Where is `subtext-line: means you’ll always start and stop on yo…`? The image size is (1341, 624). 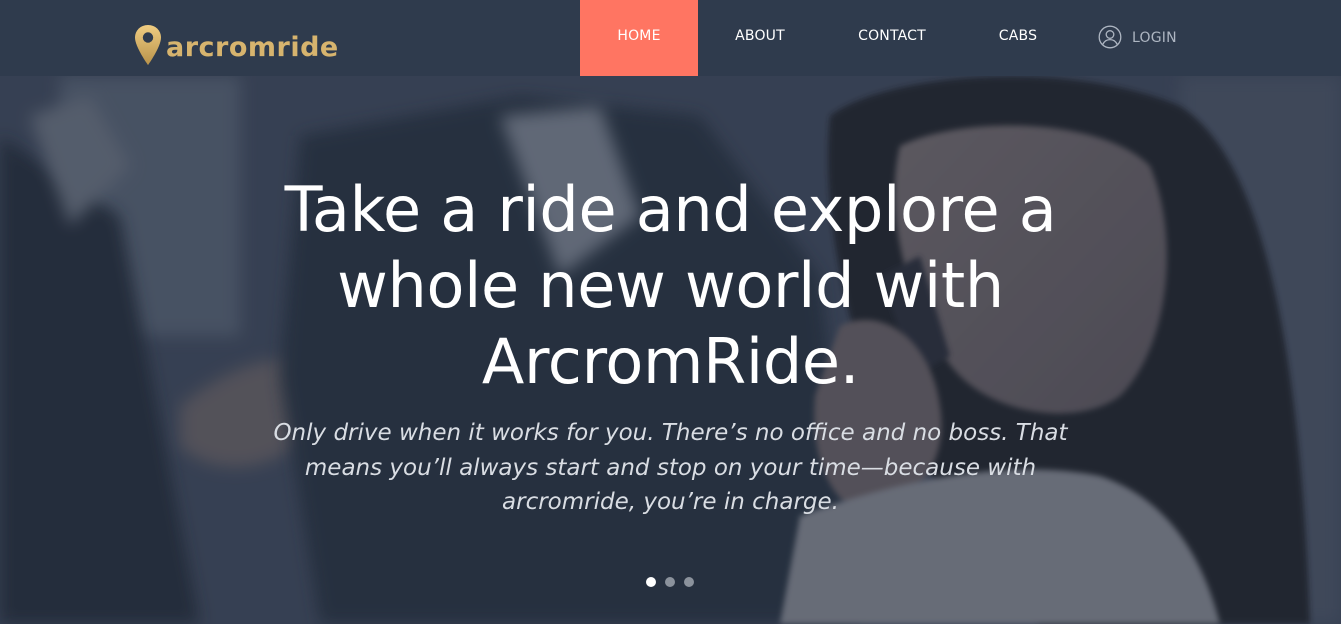 subtext-line: means you’ll always start and stop on yo… is located at coordinates (670, 467).